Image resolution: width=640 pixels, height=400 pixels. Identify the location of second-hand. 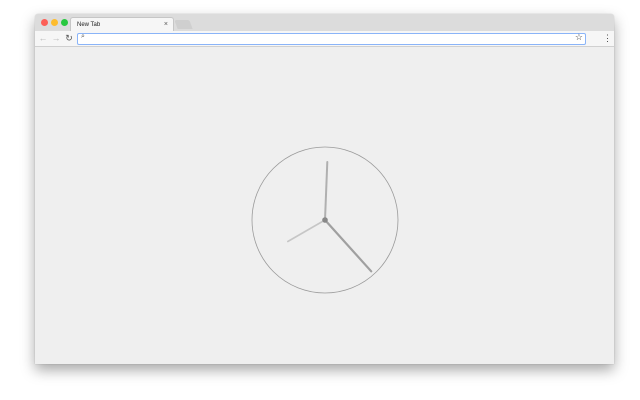
(348, 245).